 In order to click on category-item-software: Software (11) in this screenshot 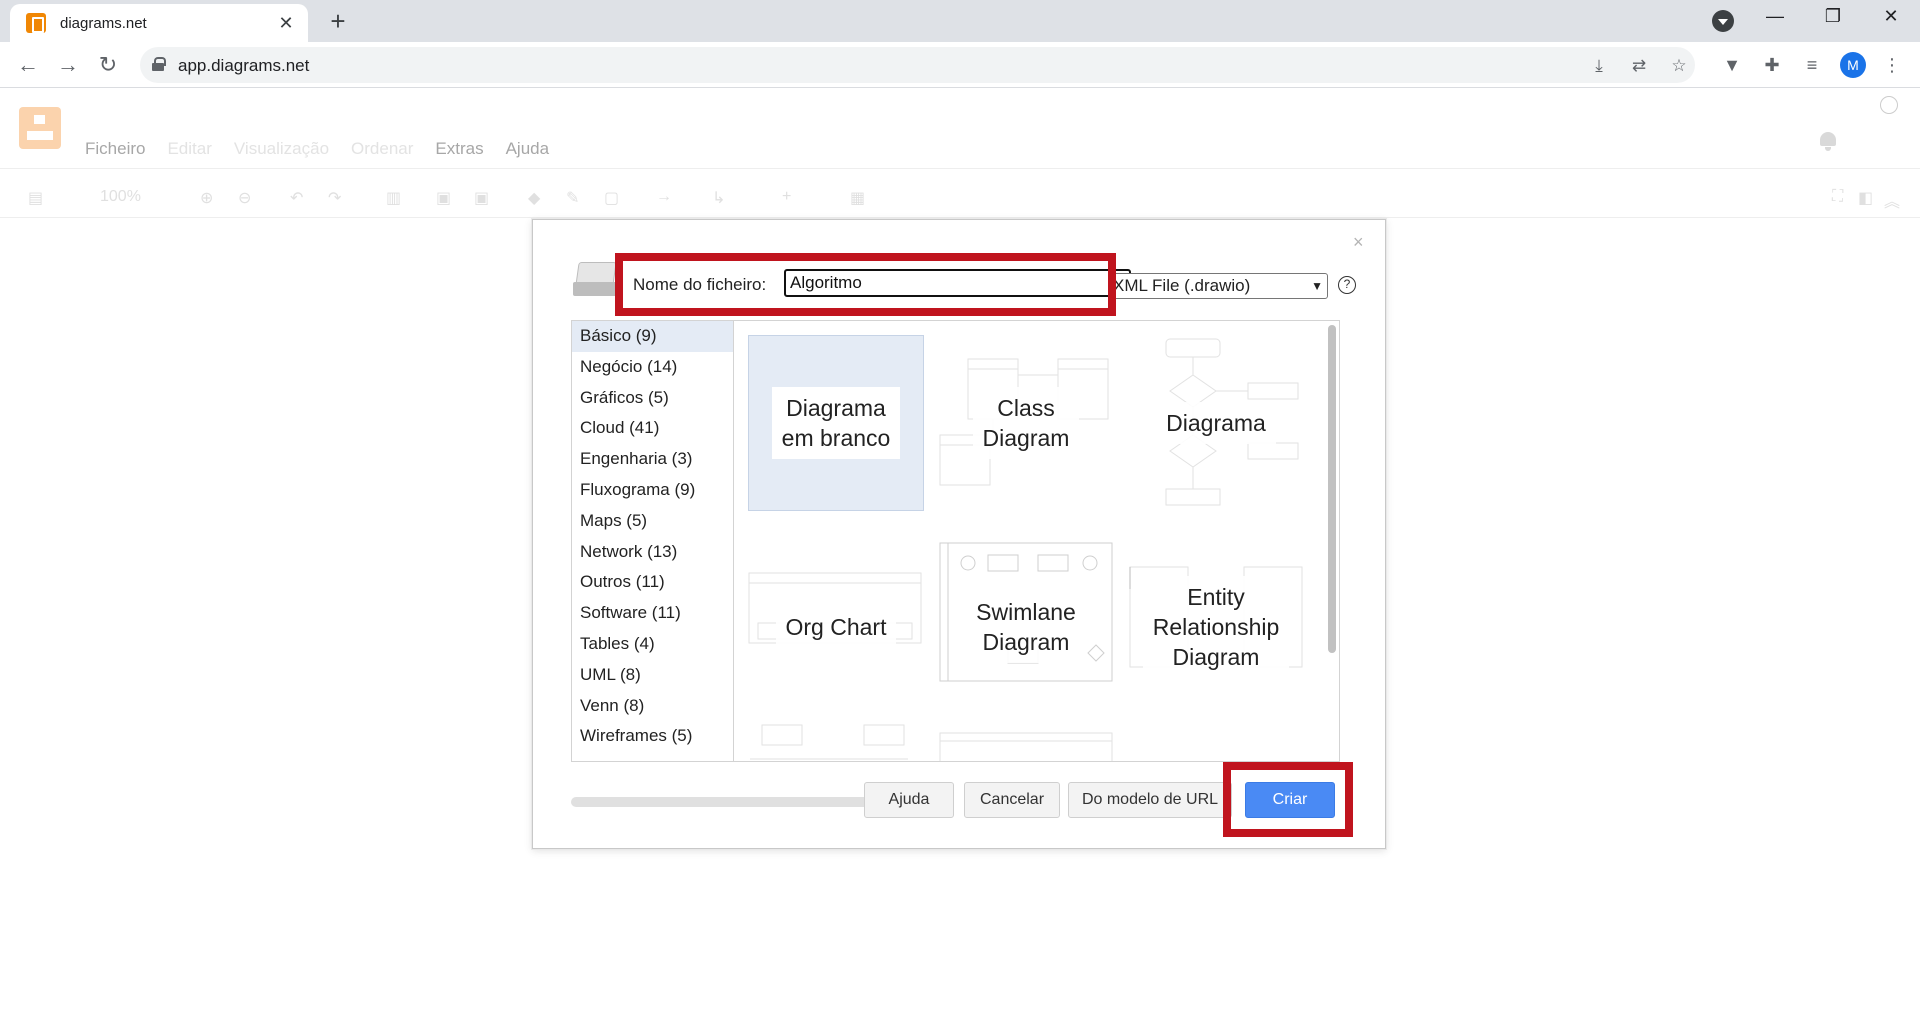, I will do `click(652, 613)`.